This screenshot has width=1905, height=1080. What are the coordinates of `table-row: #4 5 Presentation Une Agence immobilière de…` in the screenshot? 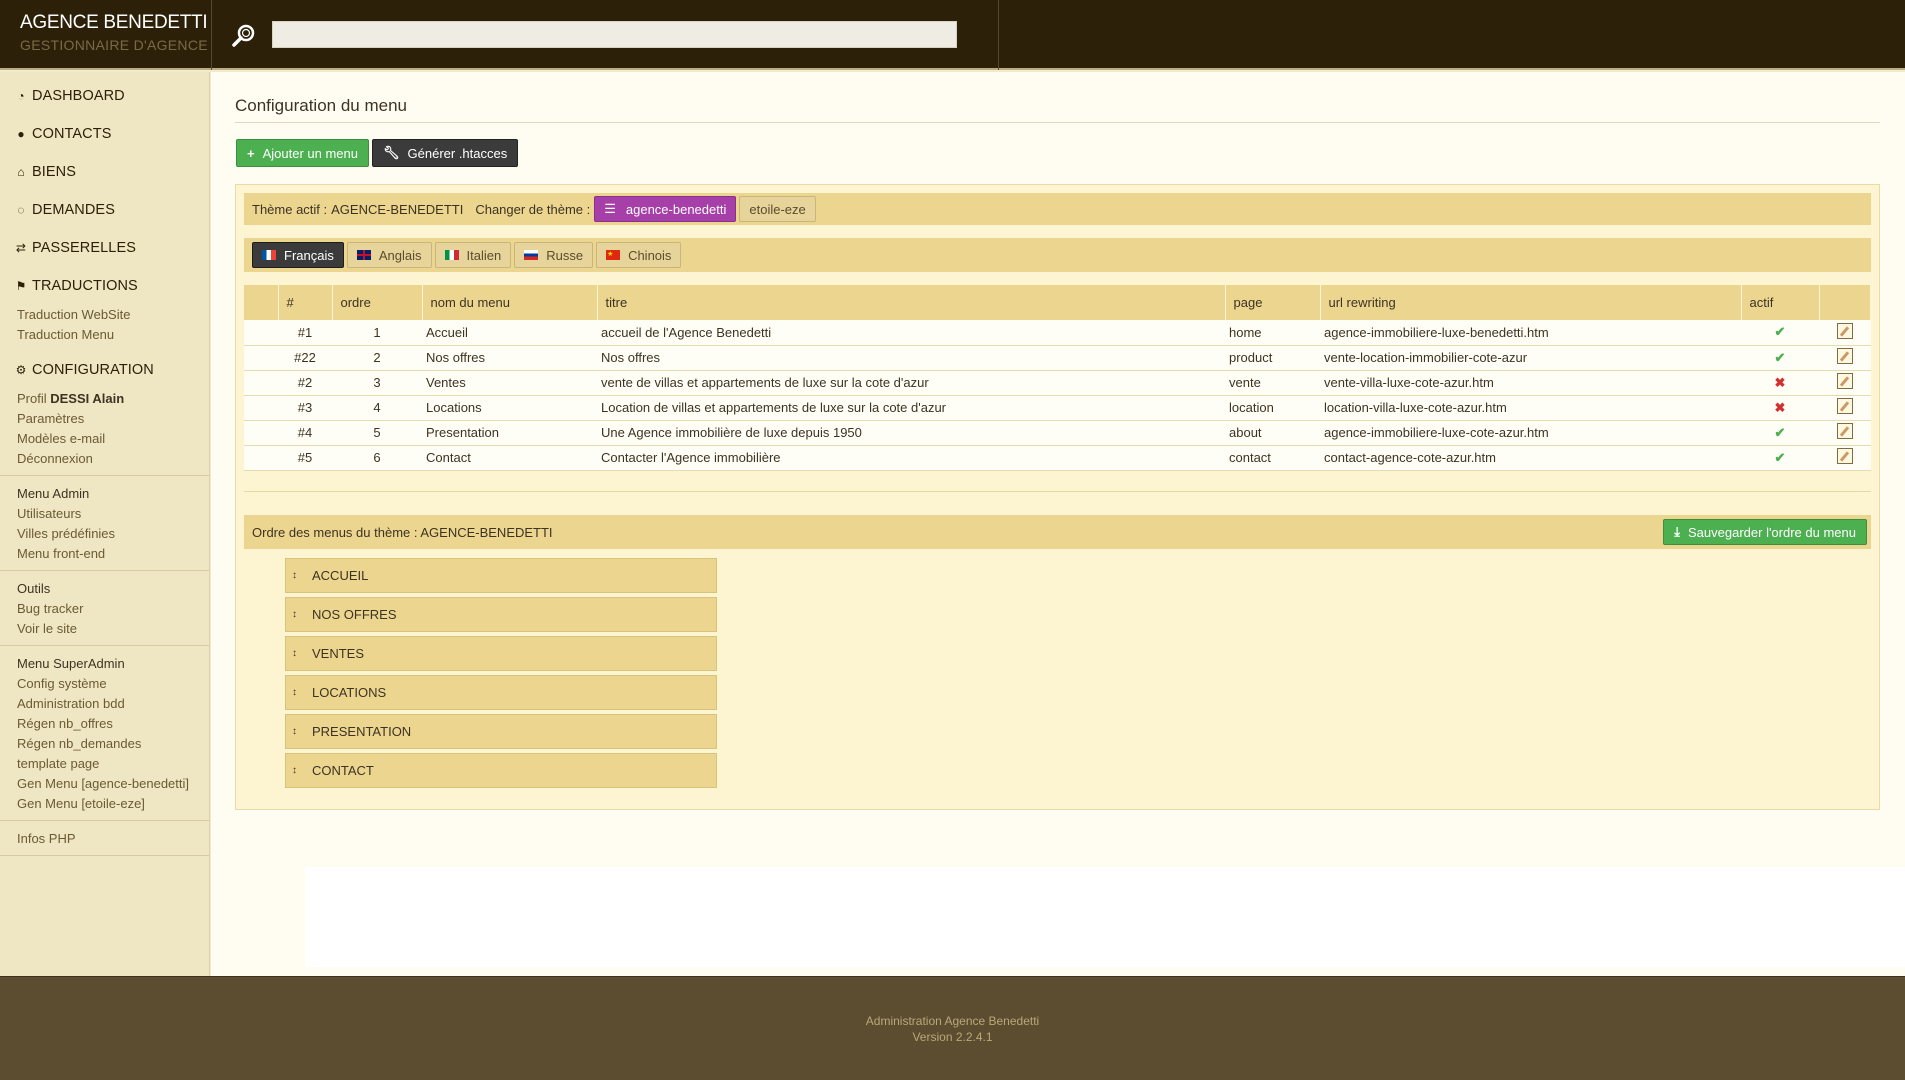 It's located at (1057, 433).